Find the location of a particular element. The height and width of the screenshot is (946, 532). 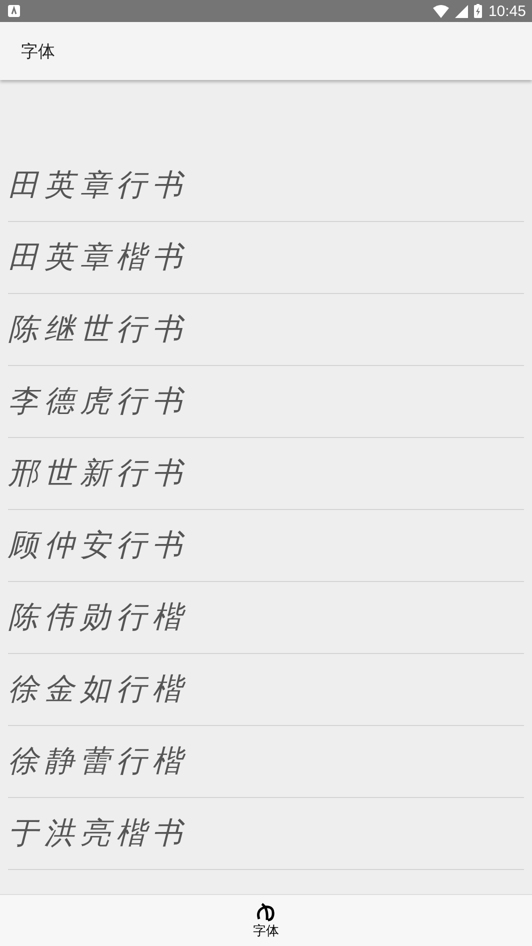

font-name: 田英章行书 is located at coordinates (98, 185).